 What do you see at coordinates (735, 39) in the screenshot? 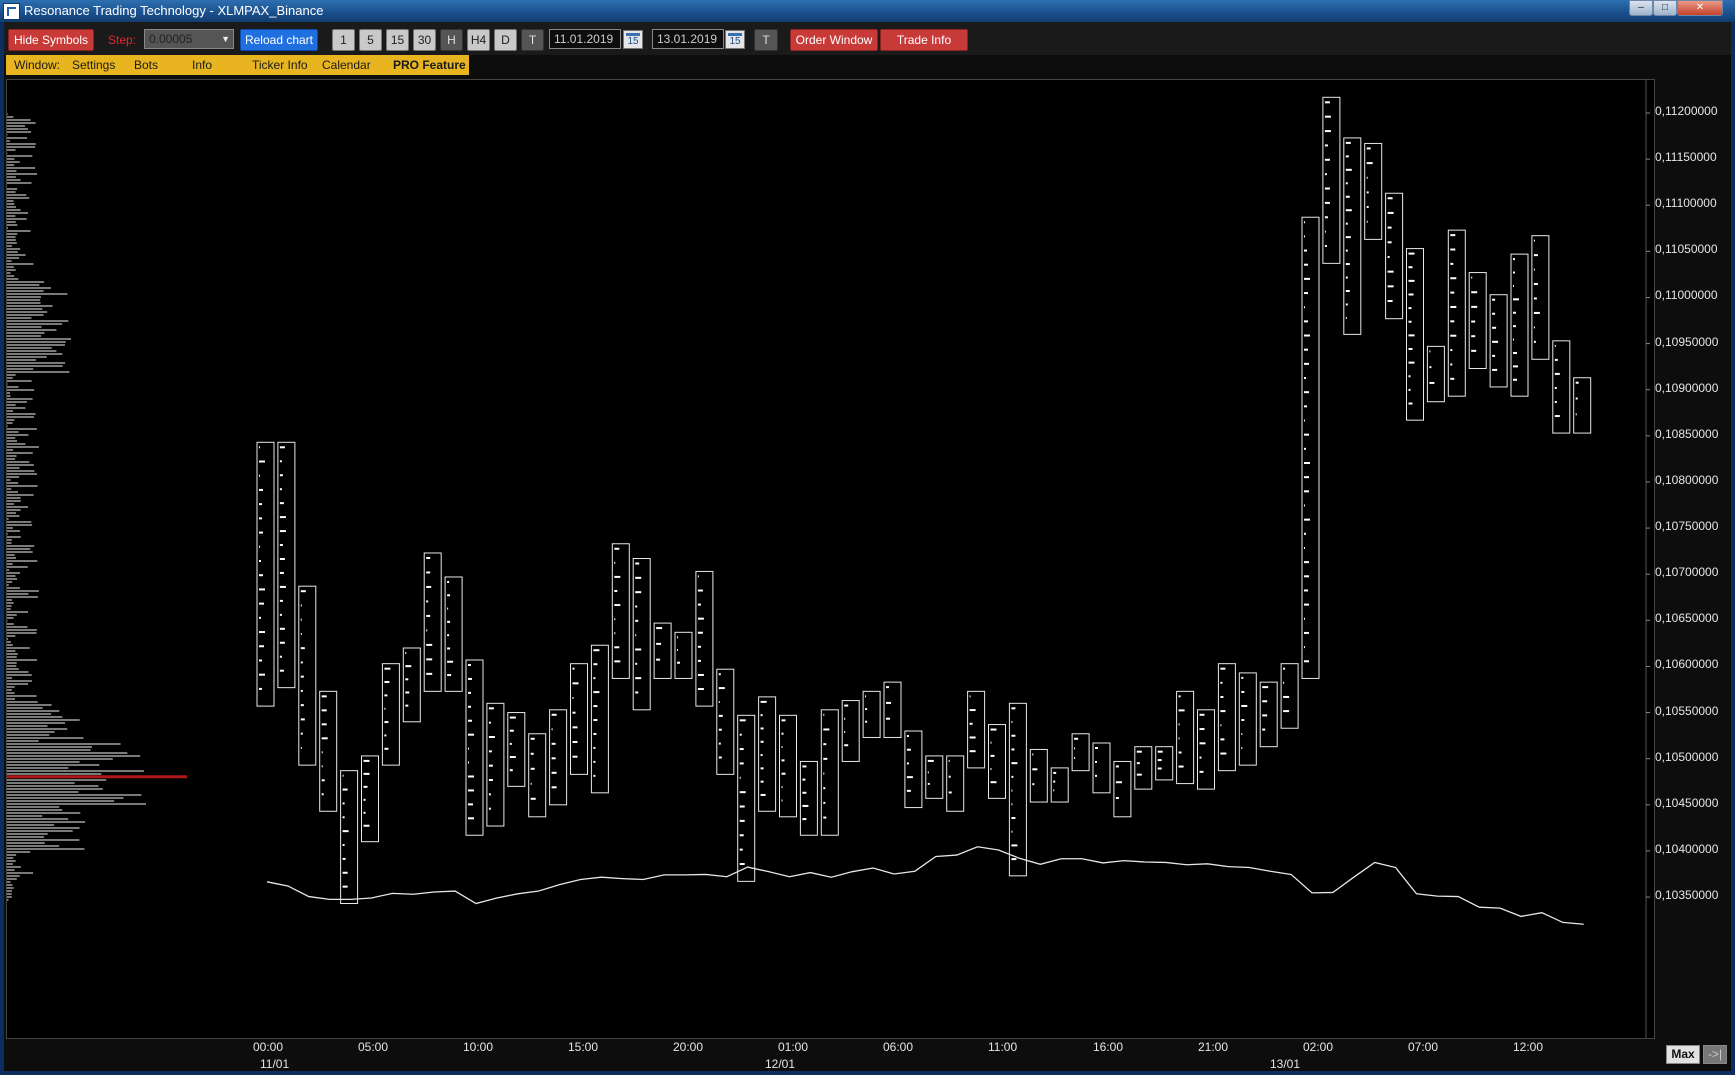
I see `calendar-to-icon: 15` at bounding box center [735, 39].